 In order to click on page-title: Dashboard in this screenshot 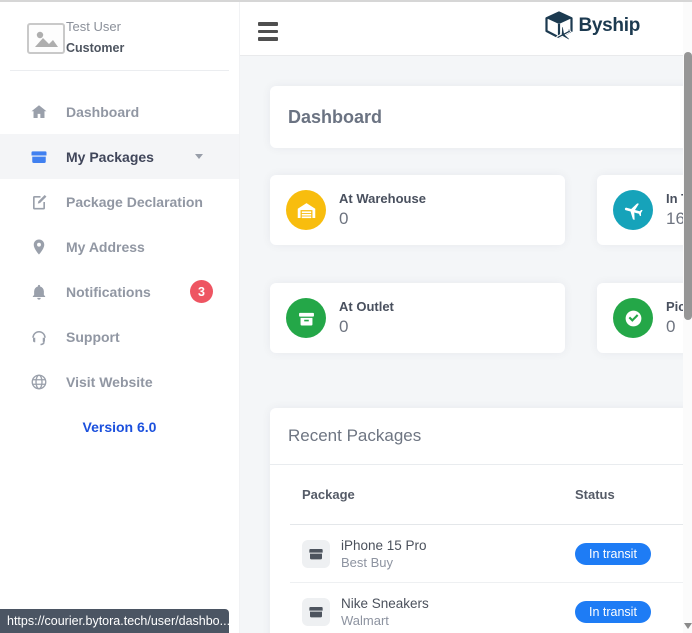, I will do `click(335, 116)`.